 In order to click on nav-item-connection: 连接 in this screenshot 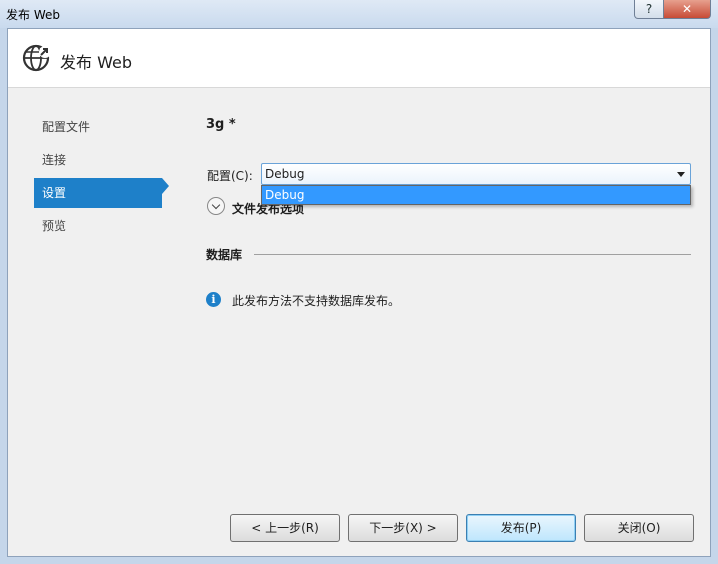, I will do `click(98, 160)`.